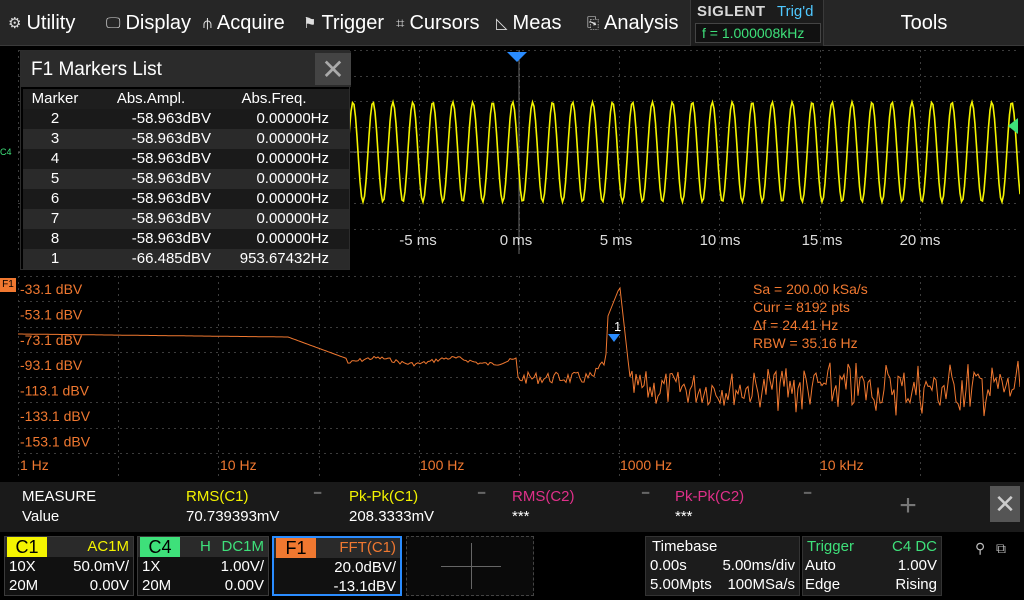 The height and width of the screenshot is (600, 1024). What do you see at coordinates (709, 496) in the screenshot?
I see `measure-name-pkpk-c2: Pk-Pk(C2)` at bounding box center [709, 496].